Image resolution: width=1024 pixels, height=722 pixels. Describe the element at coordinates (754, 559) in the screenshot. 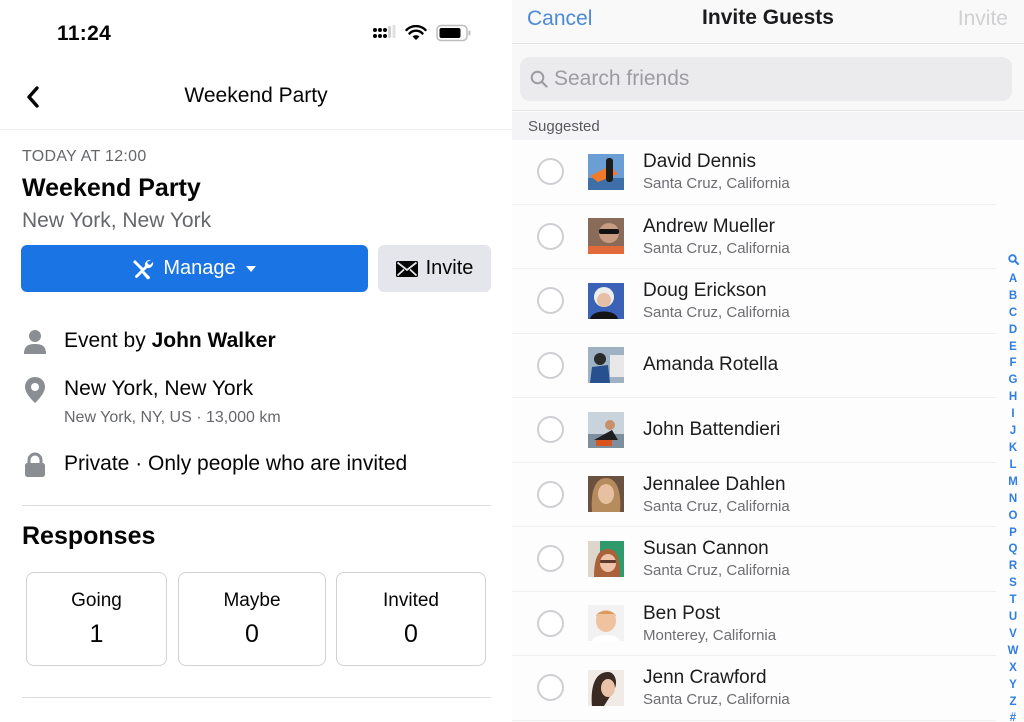

I see `friend-row: Susan Cannon Santa Cruz, California` at that location.